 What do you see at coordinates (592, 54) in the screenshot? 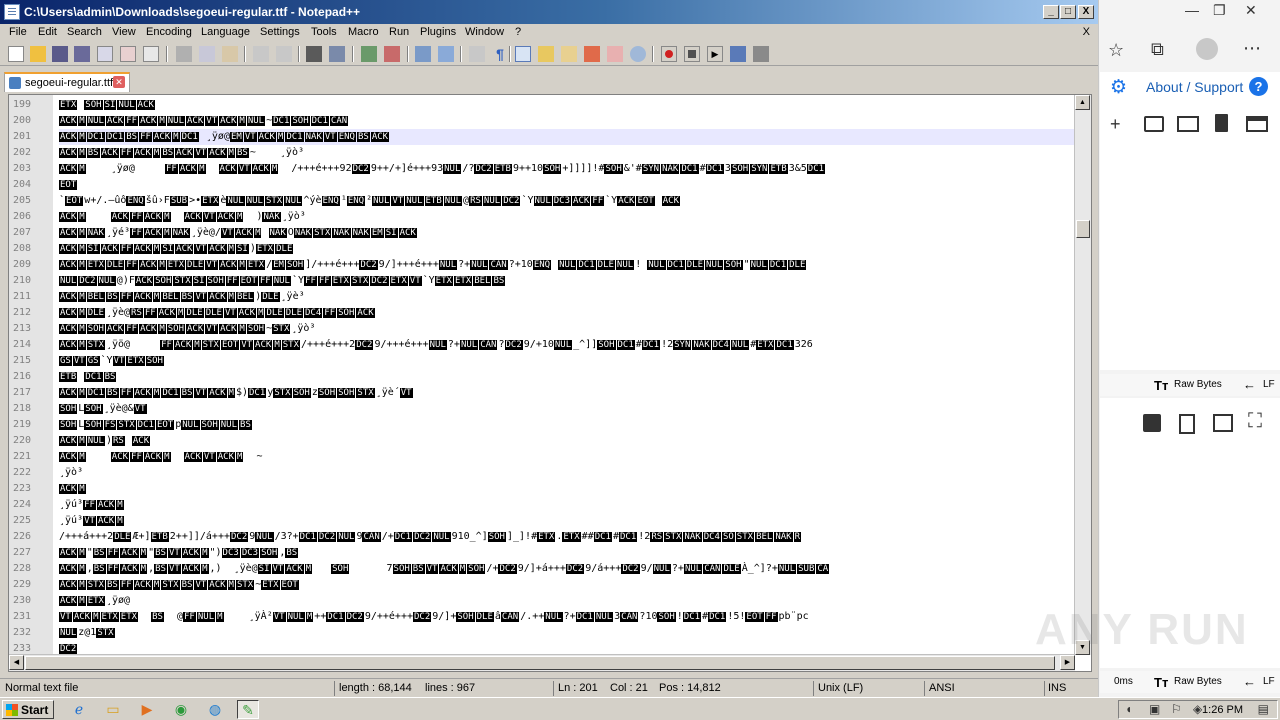
I see `function-list-icon` at bounding box center [592, 54].